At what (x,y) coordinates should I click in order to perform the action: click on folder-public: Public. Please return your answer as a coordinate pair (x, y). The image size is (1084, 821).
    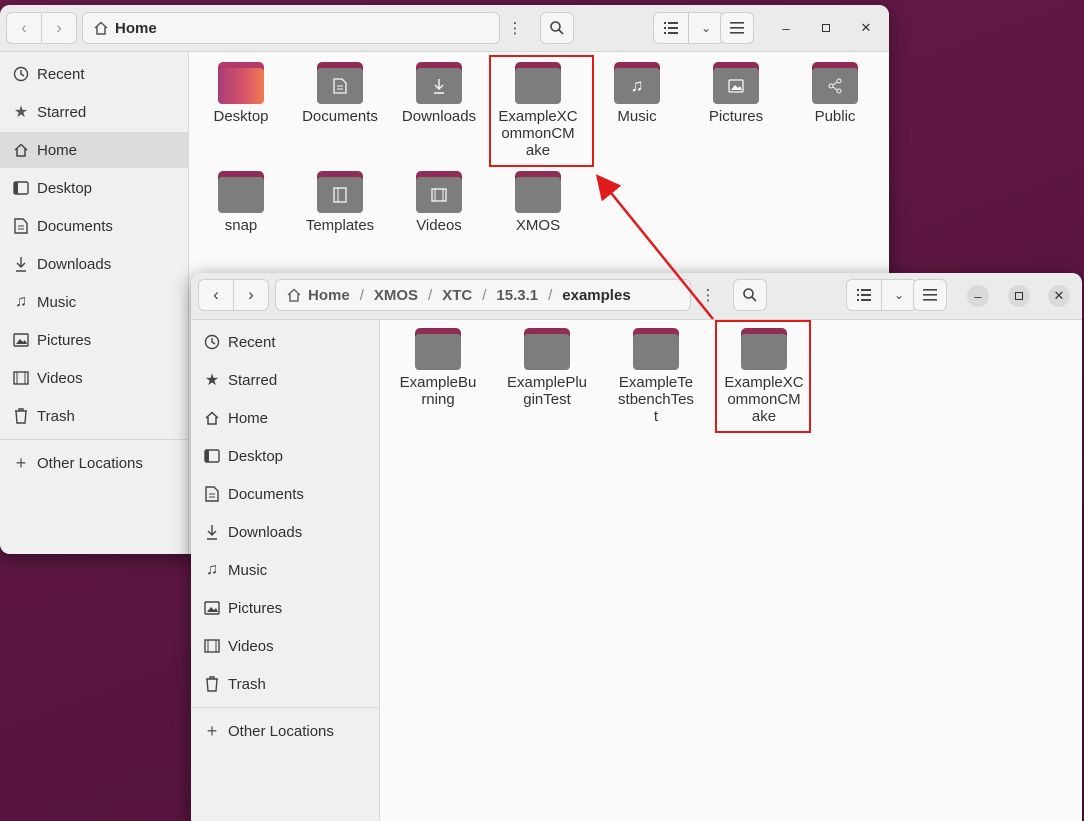
    Looking at the image, I should click on (835, 93).